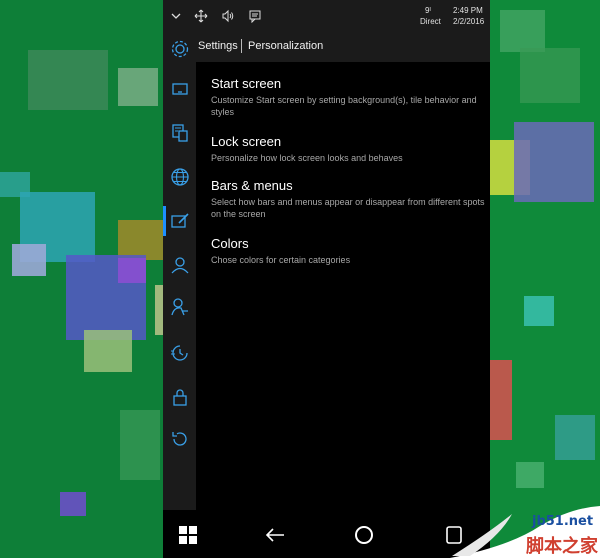 The width and height of the screenshot is (600, 558). I want to click on clock-icon, so click(180, 353).